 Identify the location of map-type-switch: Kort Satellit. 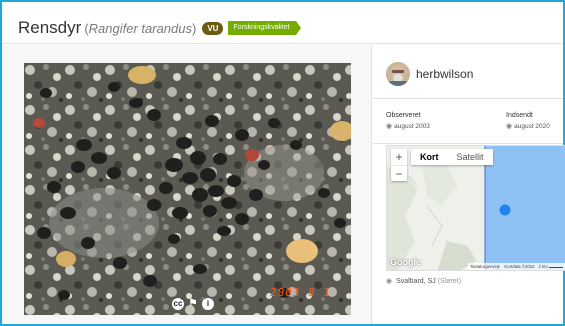
(452, 157).